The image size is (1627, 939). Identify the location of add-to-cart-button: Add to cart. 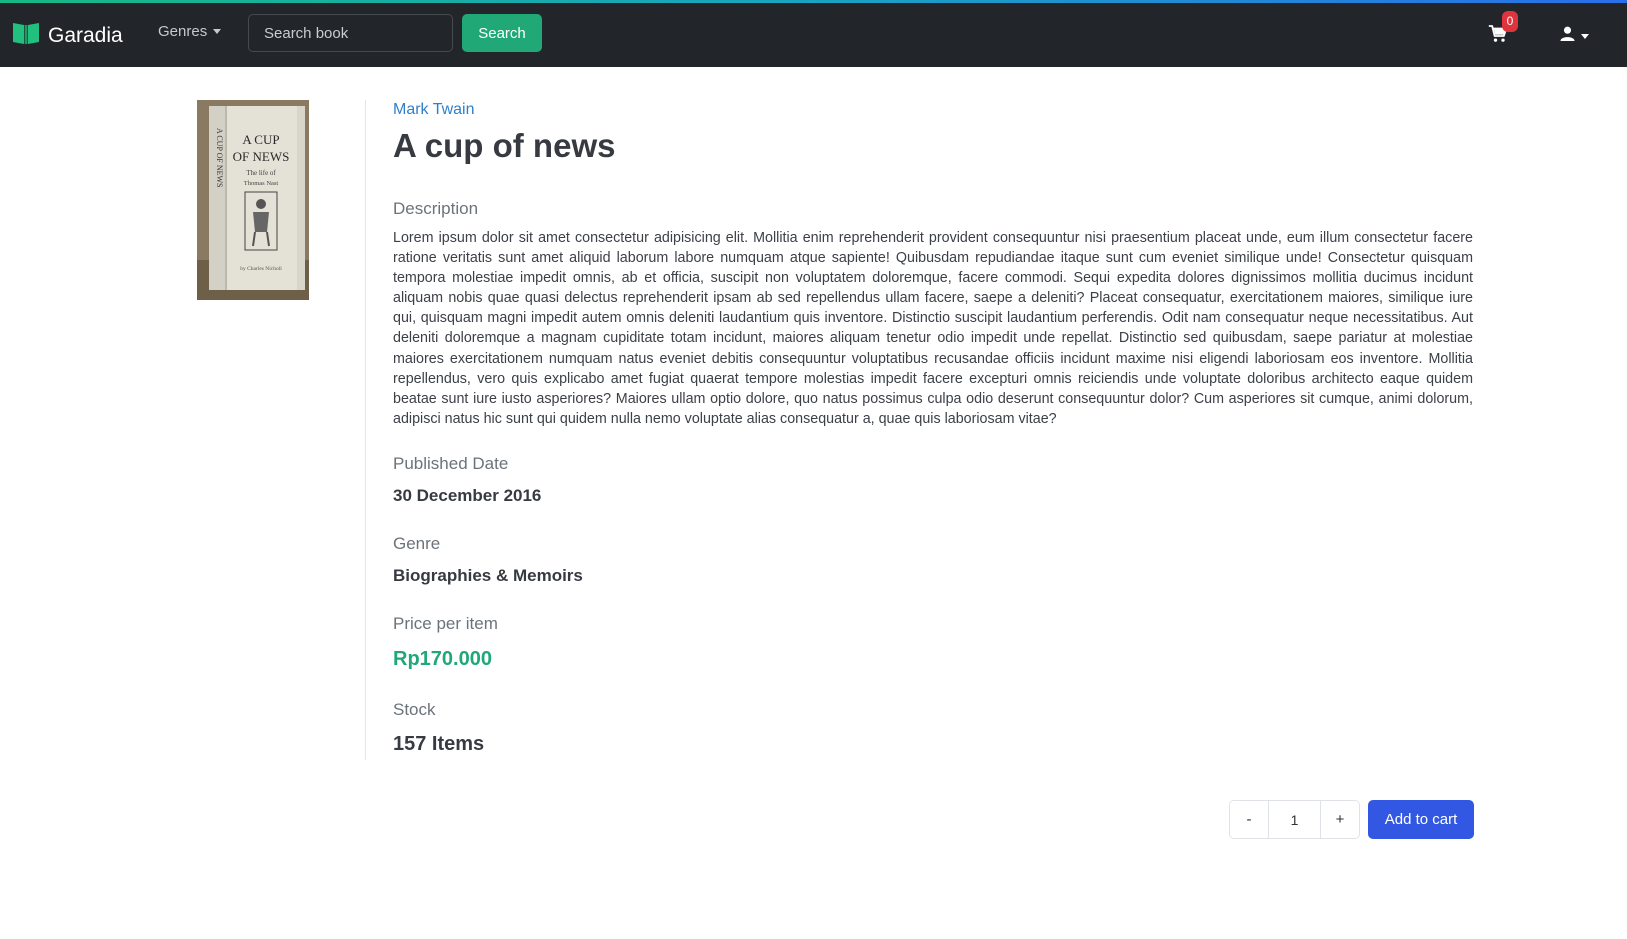
(1421, 819).